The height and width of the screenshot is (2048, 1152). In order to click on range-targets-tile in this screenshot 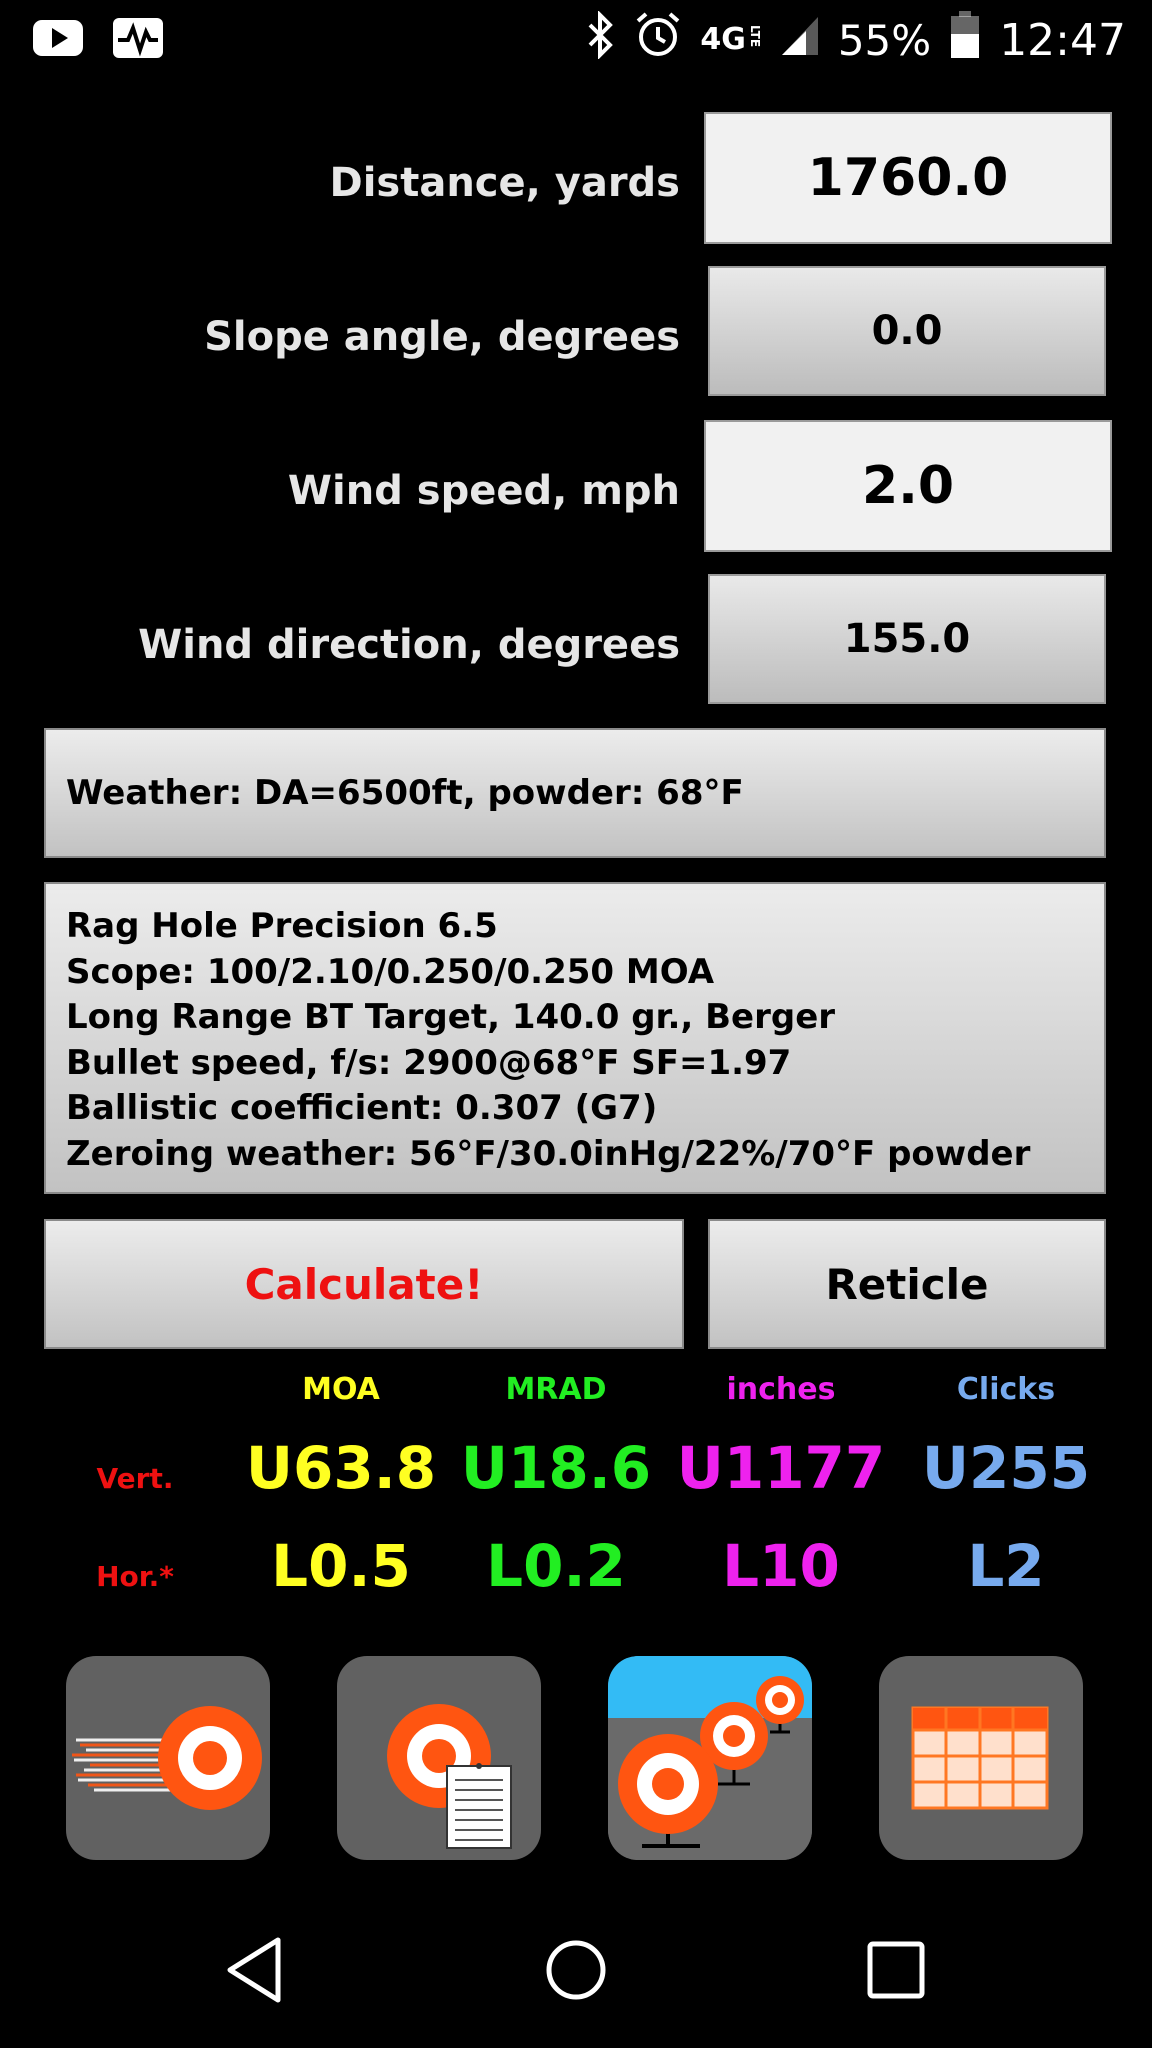, I will do `click(710, 1758)`.